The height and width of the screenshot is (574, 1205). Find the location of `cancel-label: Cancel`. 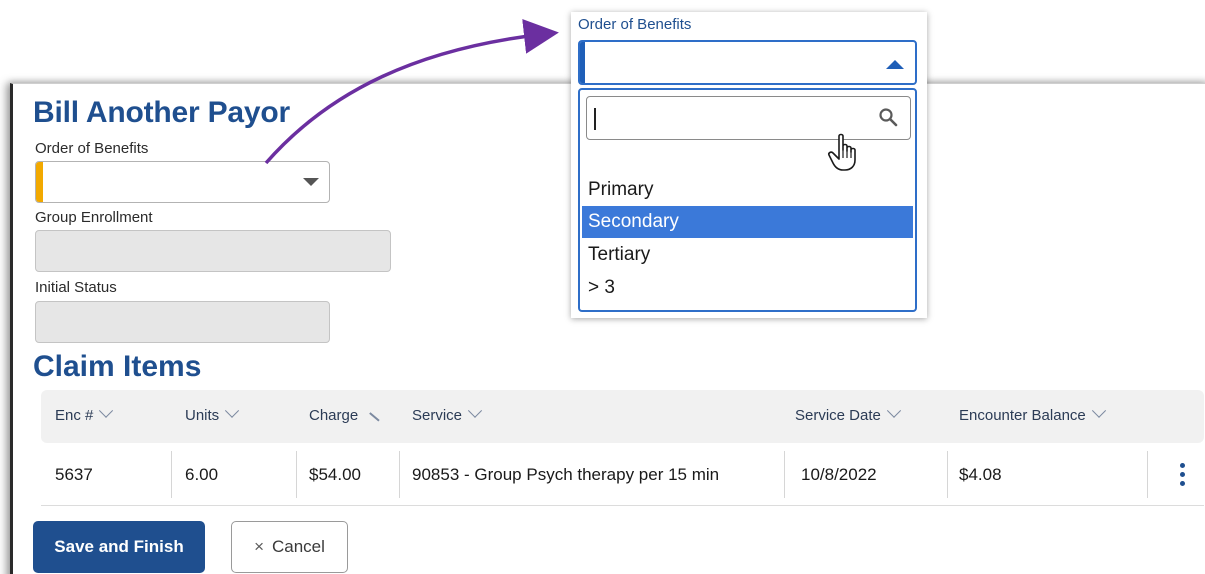

cancel-label: Cancel is located at coordinates (298, 546).